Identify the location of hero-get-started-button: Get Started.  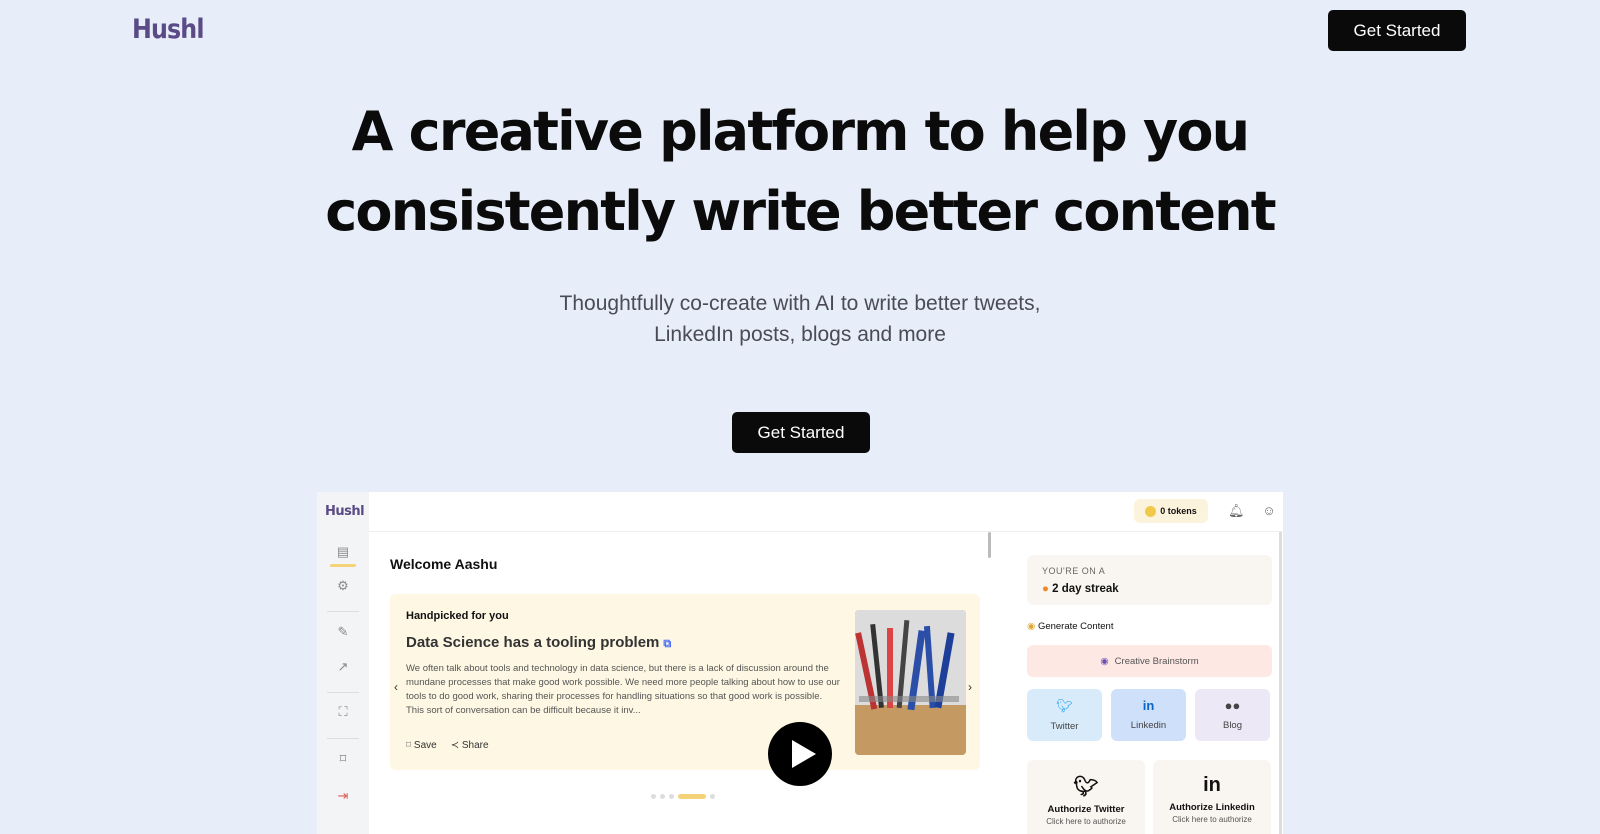
(801, 432).